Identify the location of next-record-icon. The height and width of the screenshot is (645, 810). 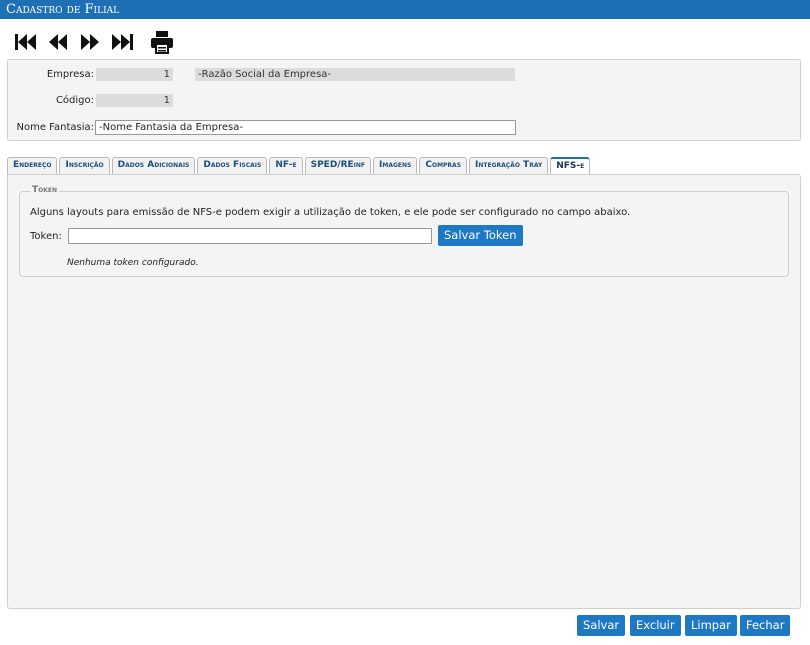
(90, 42).